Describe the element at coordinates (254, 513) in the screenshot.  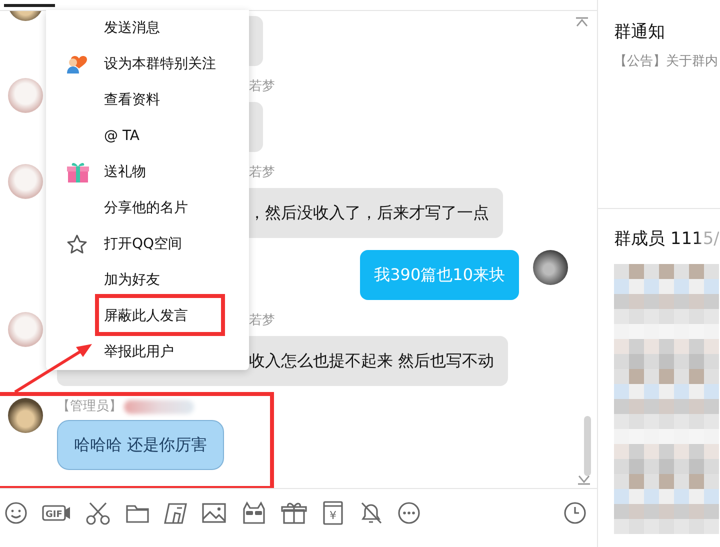
I see `cat-sunglasses-icon` at that location.